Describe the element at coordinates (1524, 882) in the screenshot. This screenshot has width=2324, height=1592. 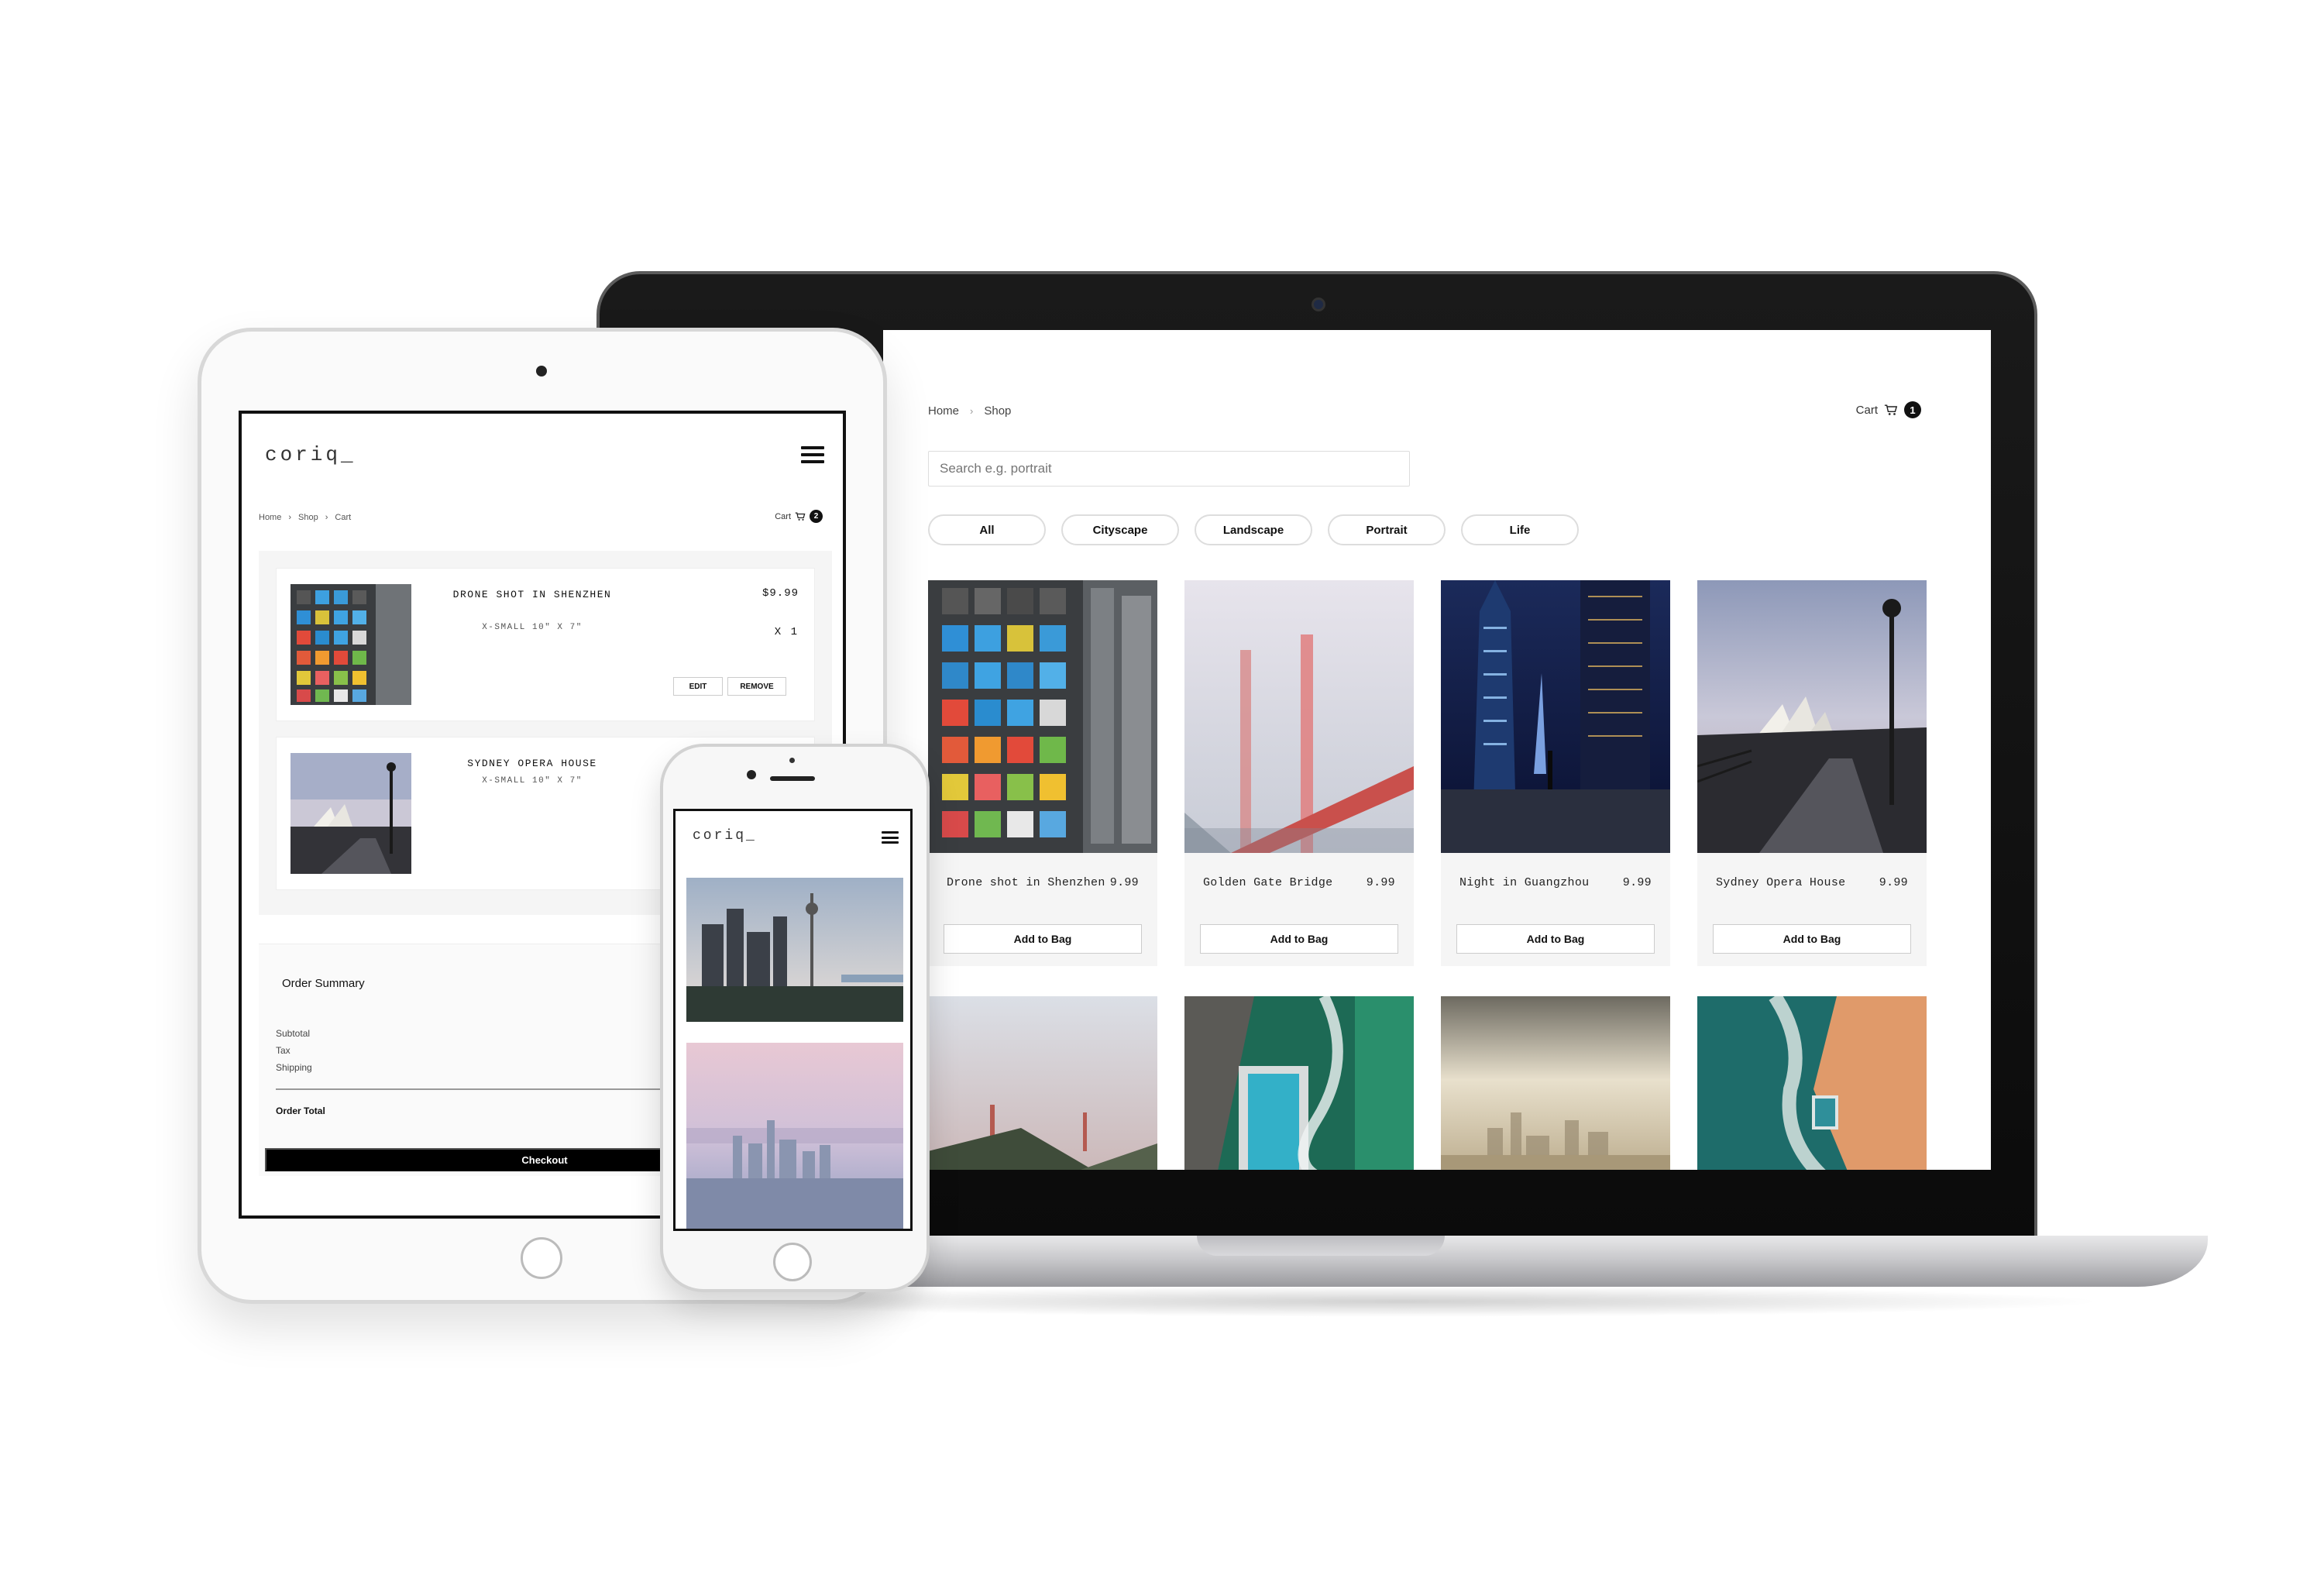
I see `product-name: Night in Guangzhou` at that location.